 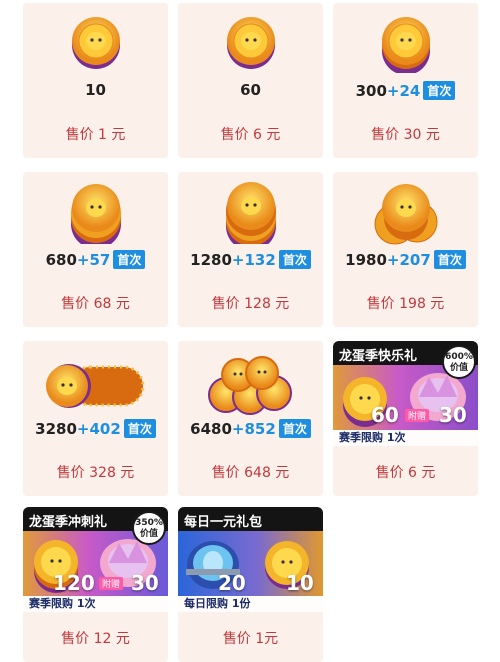 What do you see at coordinates (405, 259) in the screenshot?
I see `coin-amount: 1980+207 首次` at bounding box center [405, 259].